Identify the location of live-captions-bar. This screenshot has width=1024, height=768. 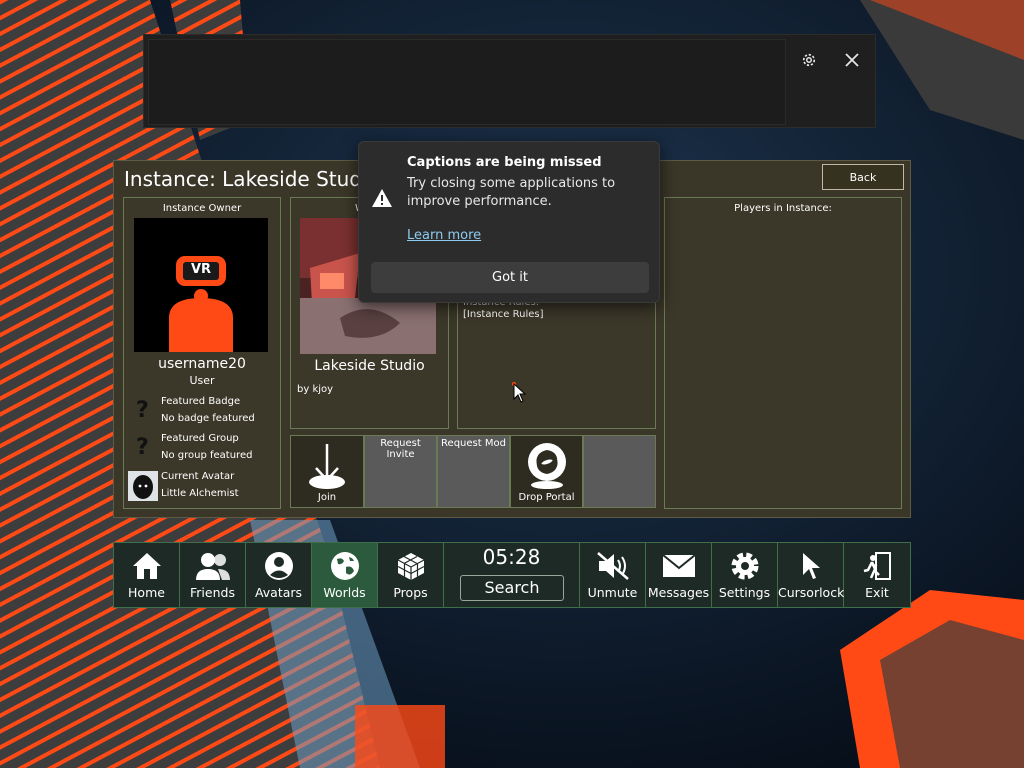
(509, 81).